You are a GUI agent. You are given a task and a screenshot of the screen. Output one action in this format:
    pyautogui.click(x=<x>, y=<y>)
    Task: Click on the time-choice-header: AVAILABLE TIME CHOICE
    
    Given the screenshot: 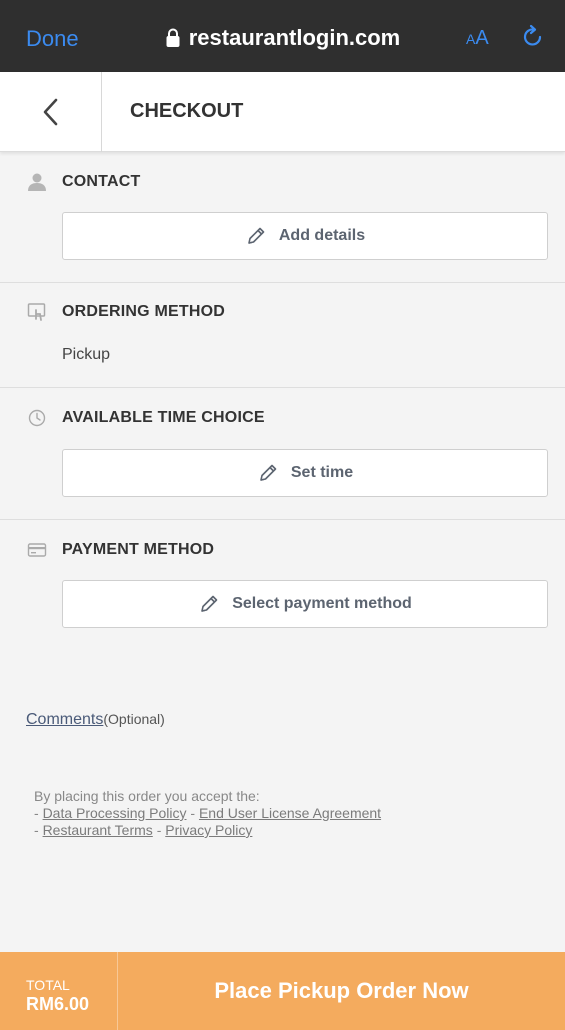 What is the action you would take?
    pyautogui.click(x=145, y=418)
    